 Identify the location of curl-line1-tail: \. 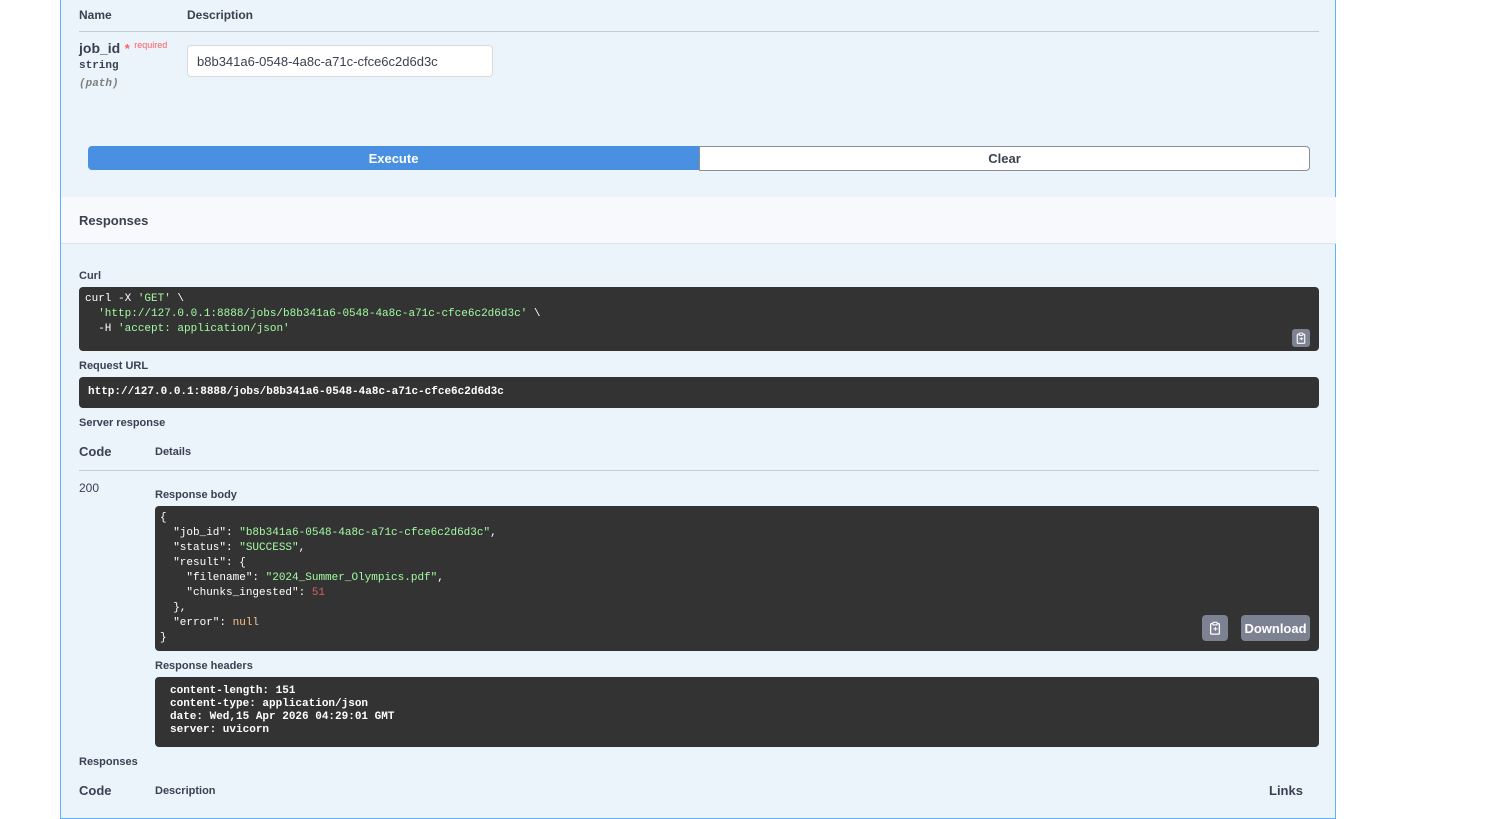
(177, 299).